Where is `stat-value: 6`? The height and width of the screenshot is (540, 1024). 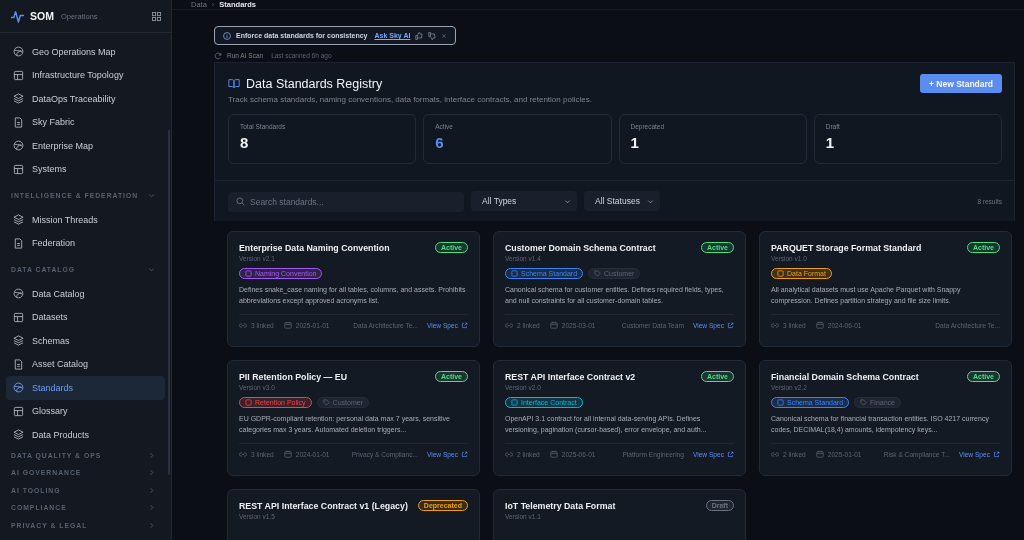 stat-value: 6 is located at coordinates (440, 142).